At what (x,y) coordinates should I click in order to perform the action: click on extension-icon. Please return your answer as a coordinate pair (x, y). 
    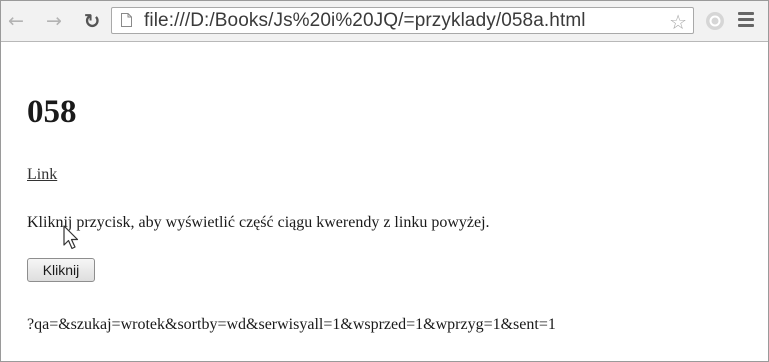
    Looking at the image, I should click on (715, 21).